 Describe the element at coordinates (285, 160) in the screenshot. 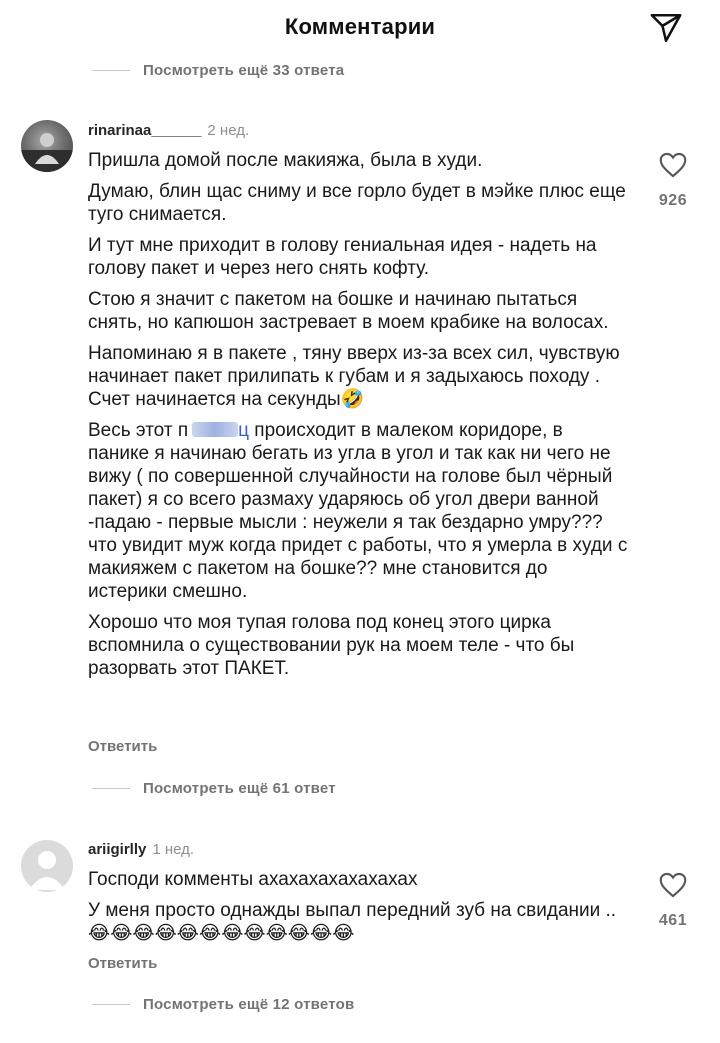

I see `comment-paragraph: Пришла домой после макияжа, была в худи.` at that location.